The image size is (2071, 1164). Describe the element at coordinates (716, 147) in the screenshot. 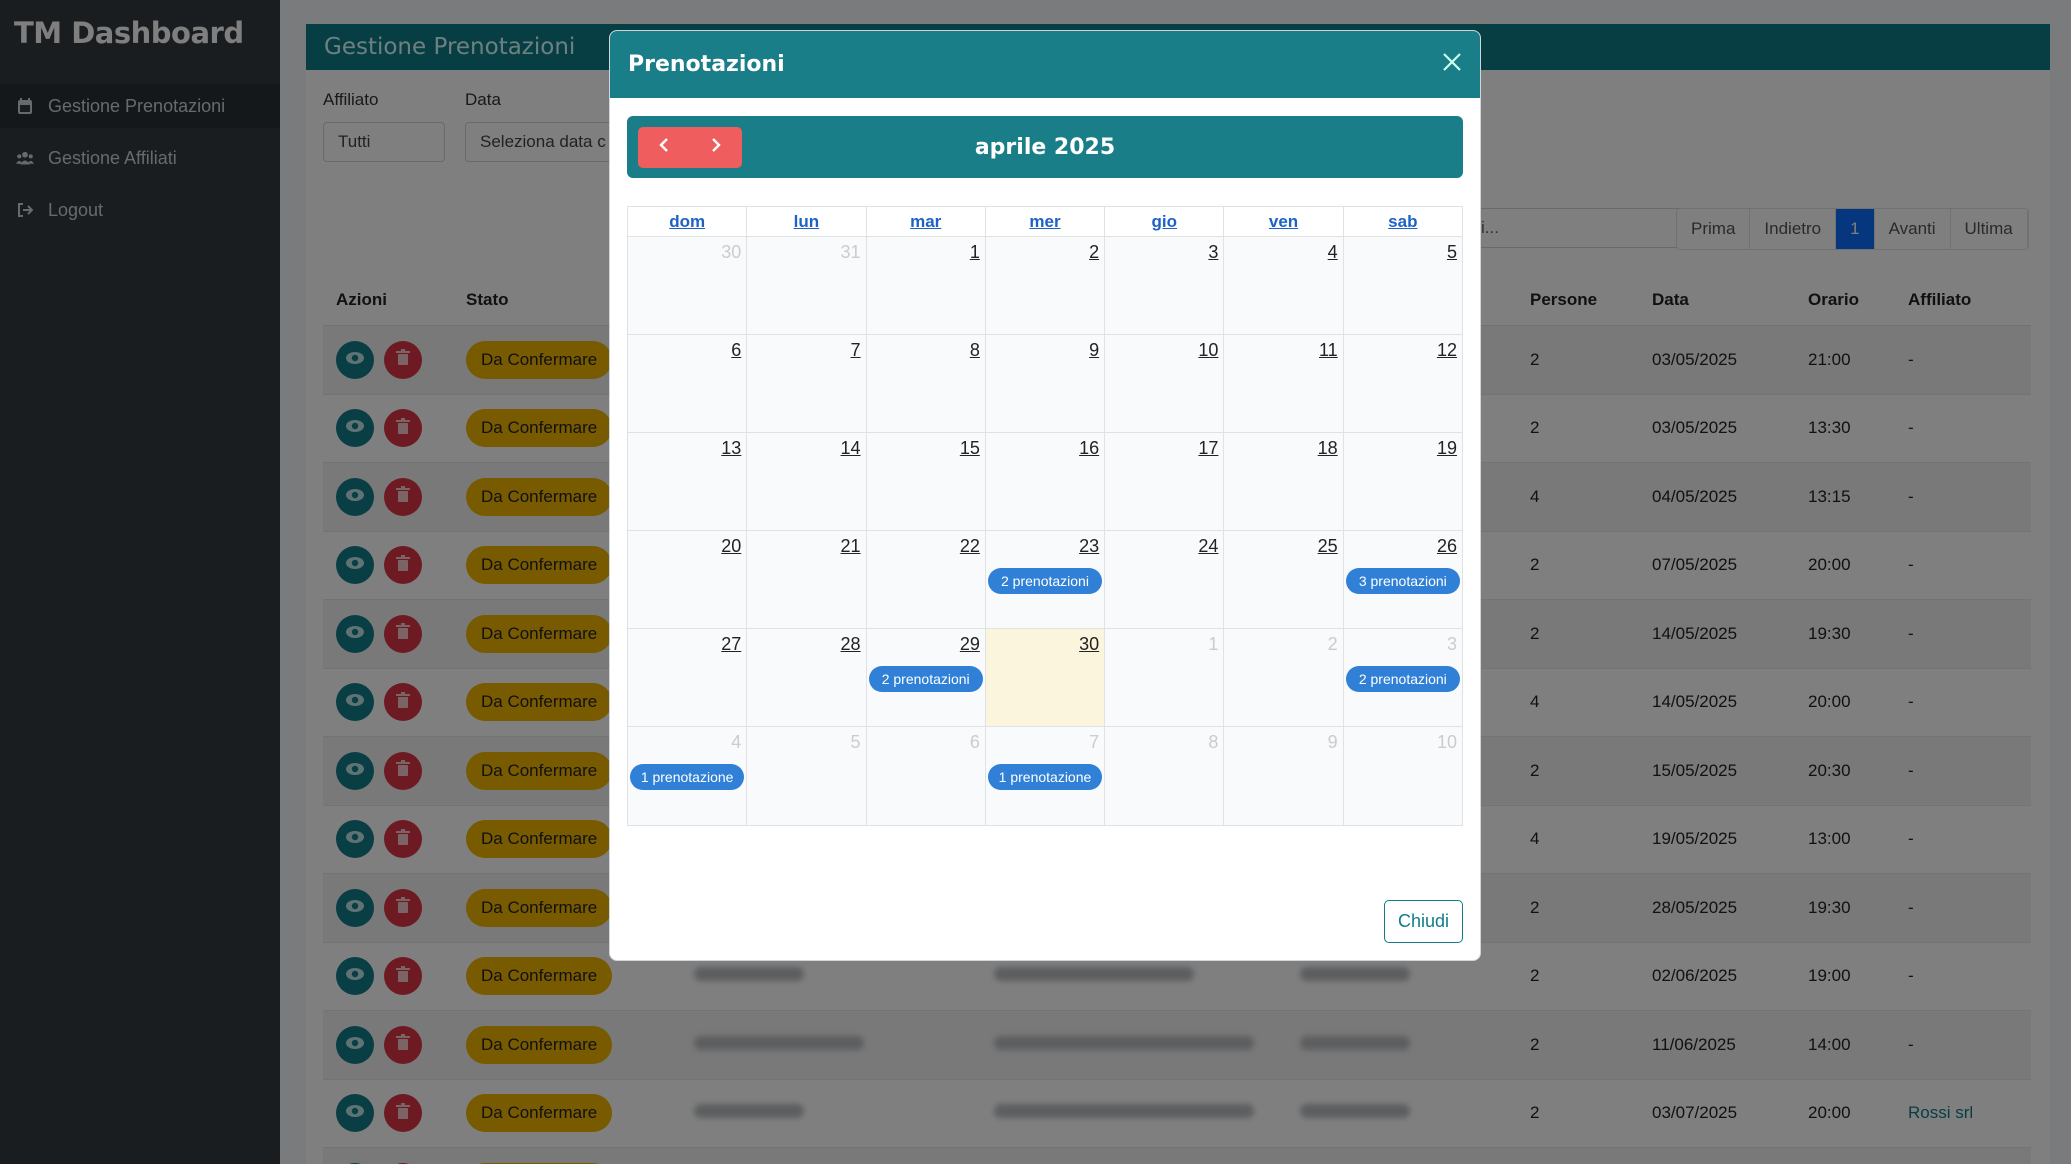

I see `next-month-button` at that location.